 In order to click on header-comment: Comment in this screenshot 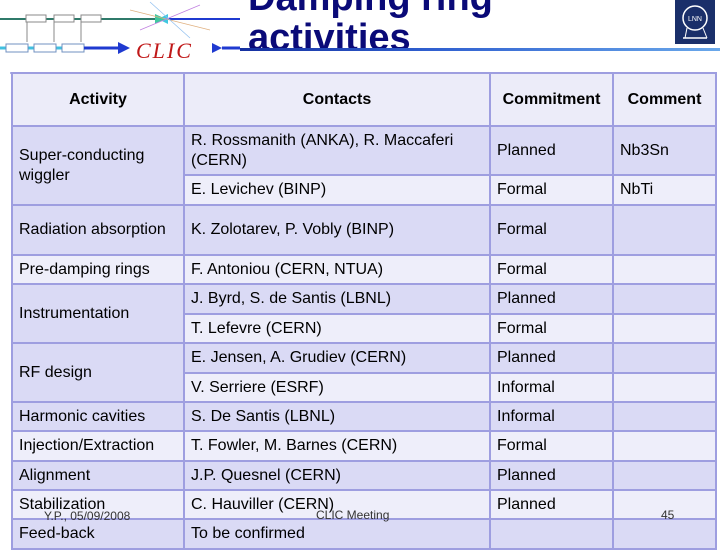, I will do `click(664, 99)`.